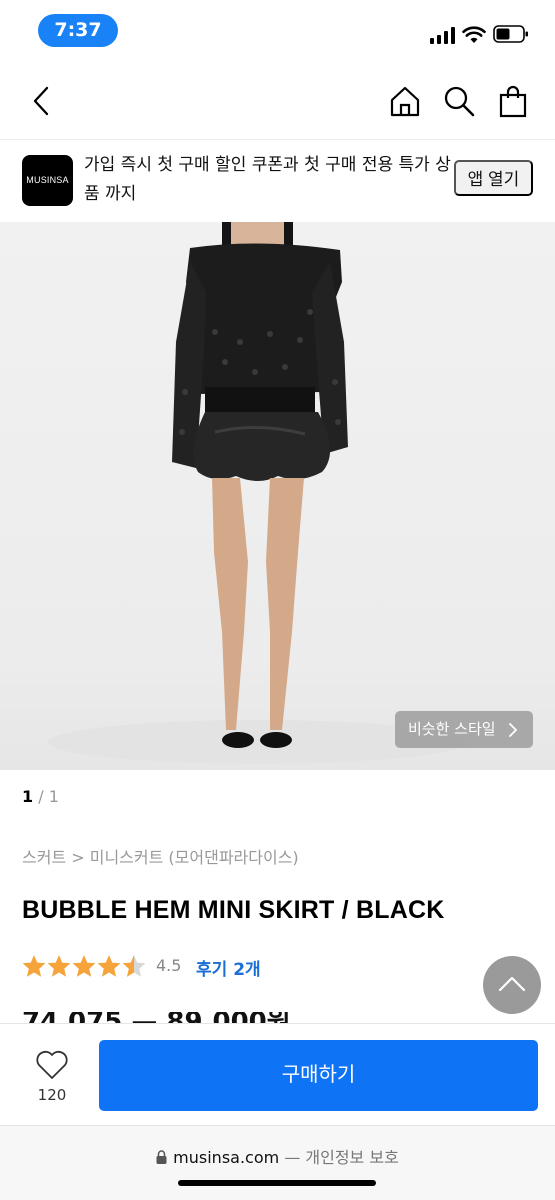 This screenshot has height=1200, width=555. I want to click on status-time: 7:37, so click(78, 30).